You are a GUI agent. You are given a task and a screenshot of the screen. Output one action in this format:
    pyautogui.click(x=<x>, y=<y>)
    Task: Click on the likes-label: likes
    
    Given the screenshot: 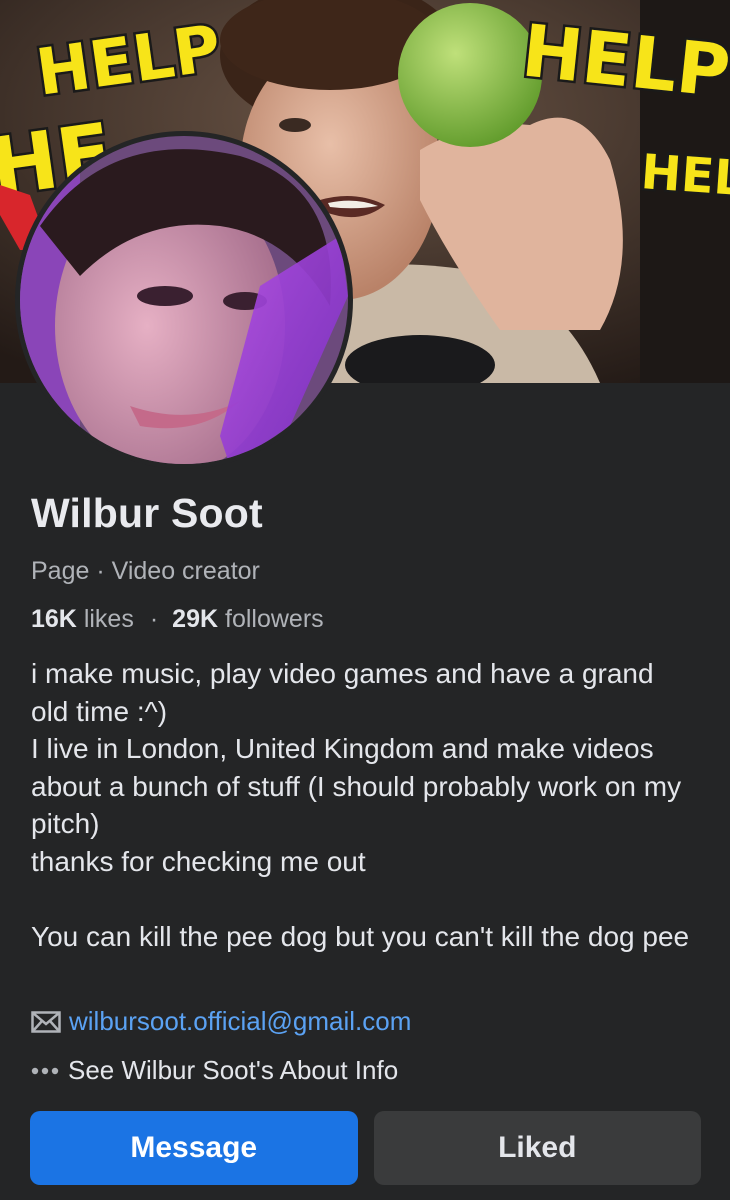 What is the action you would take?
    pyautogui.click(x=108, y=619)
    